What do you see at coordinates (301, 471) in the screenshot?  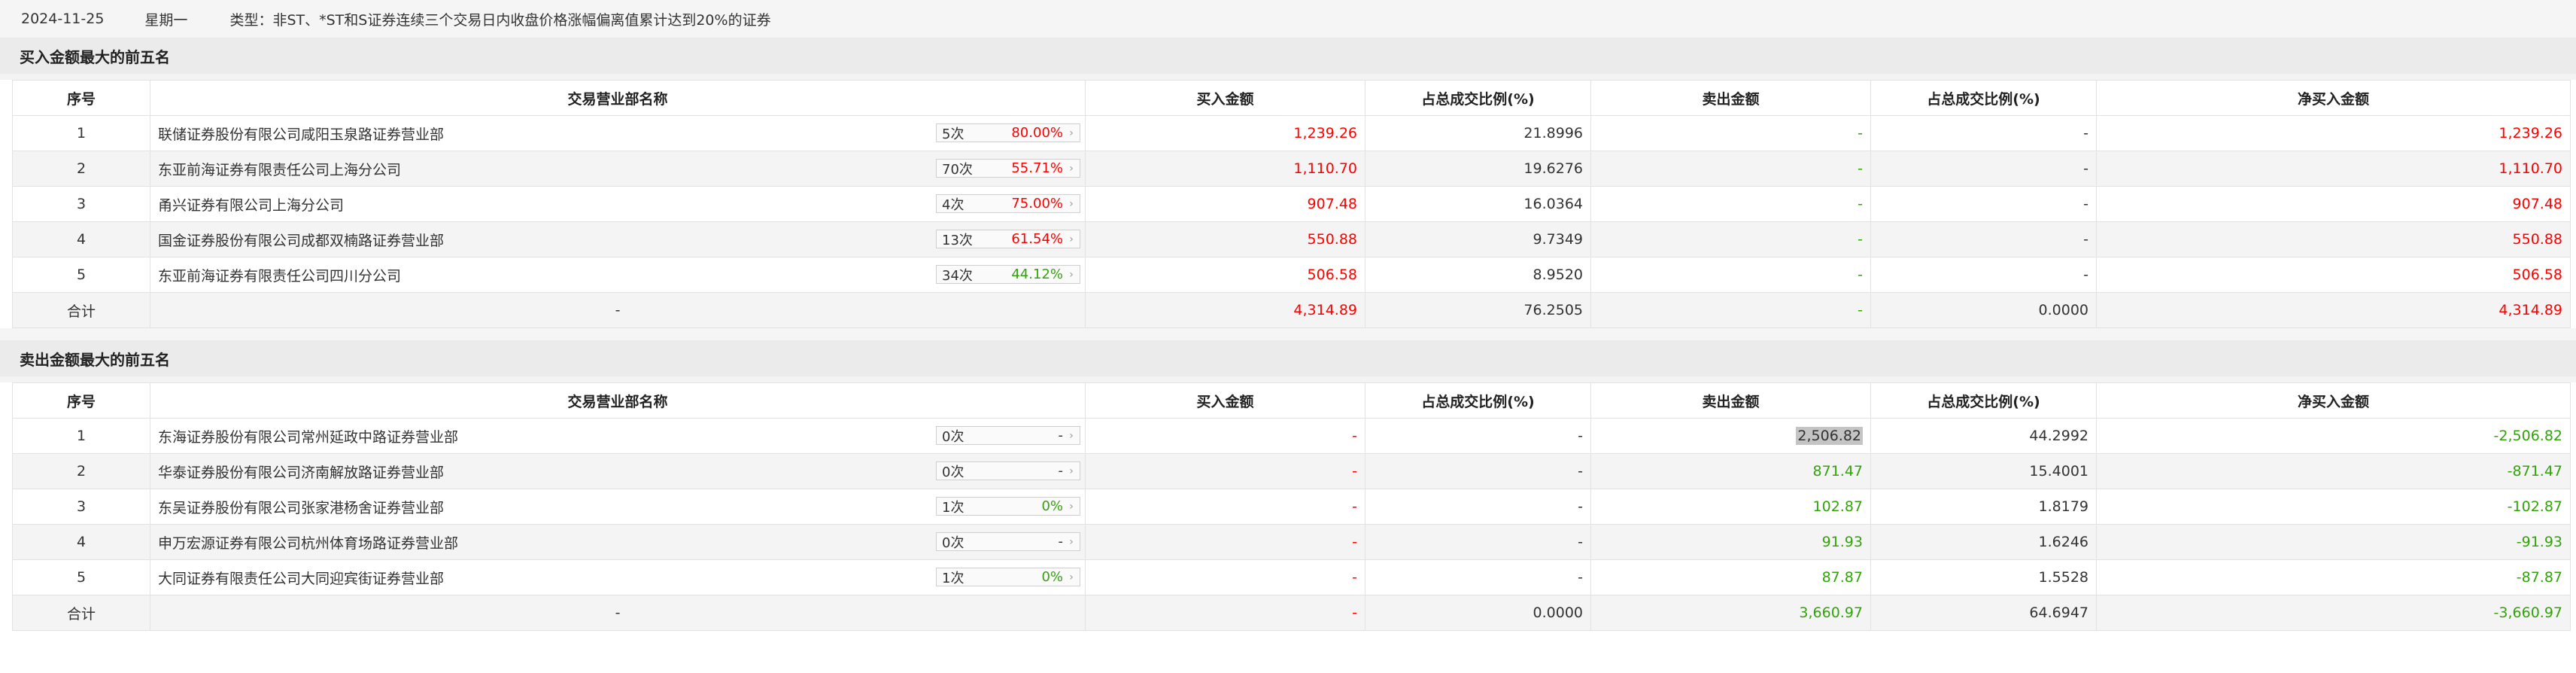 I see `dept-name-link: 华泰证券股份有限公司济南解放路证券营业部` at bounding box center [301, 471].